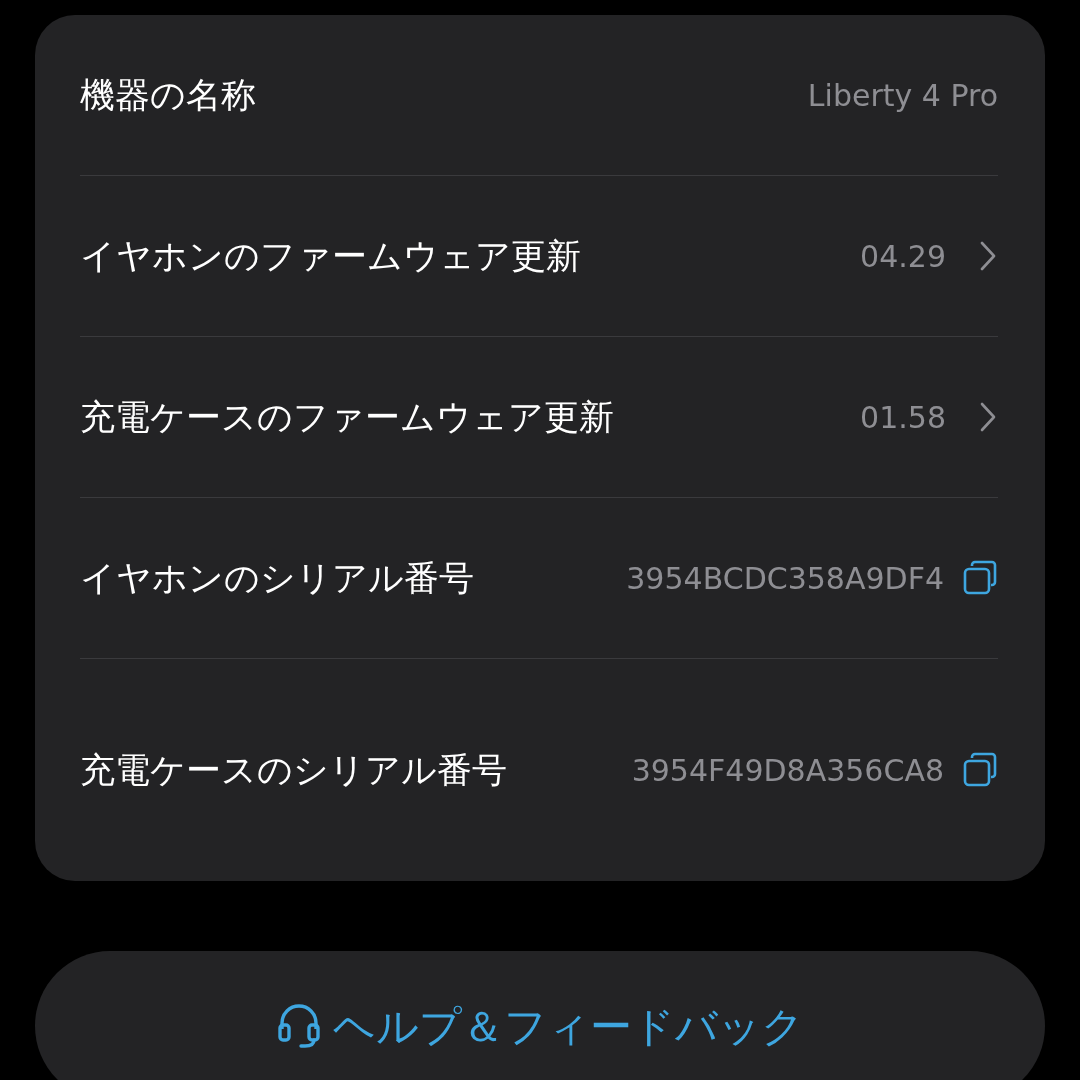 This screenshot has width=1080, height=1080. I want to click on setting-label: 充電ケースのシリアル番号, so click(293, 770).